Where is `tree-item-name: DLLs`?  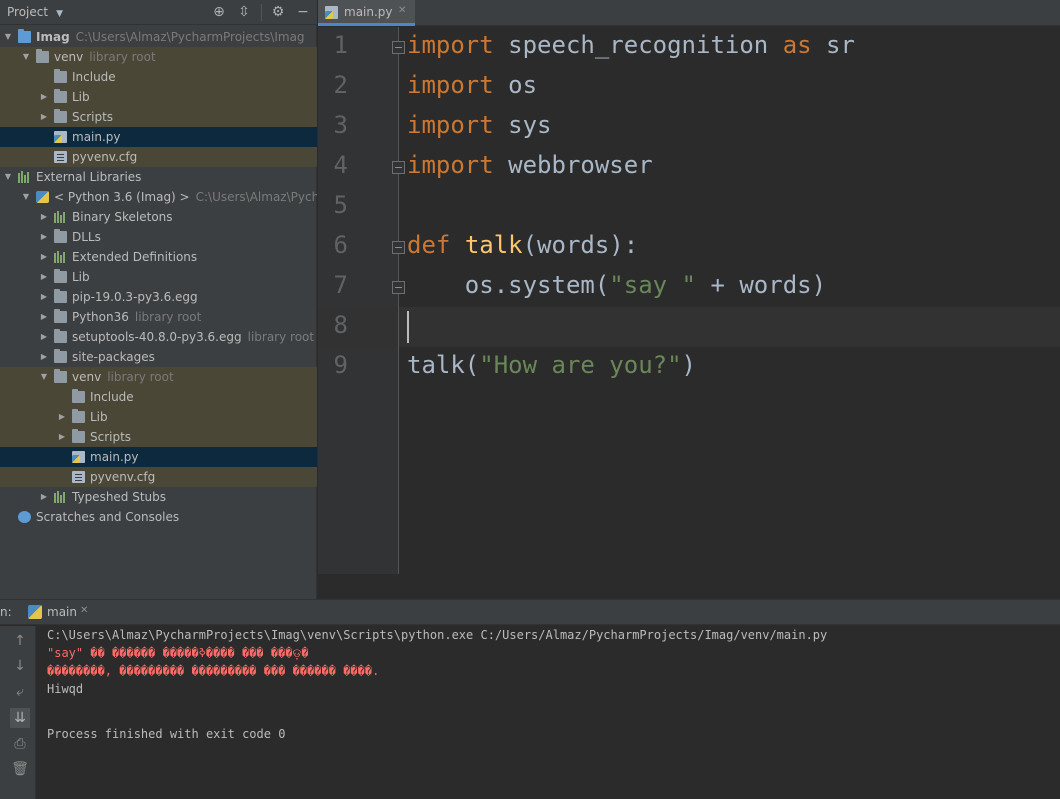 tree-item-name: DLLs is located at coordinates (86, 237).